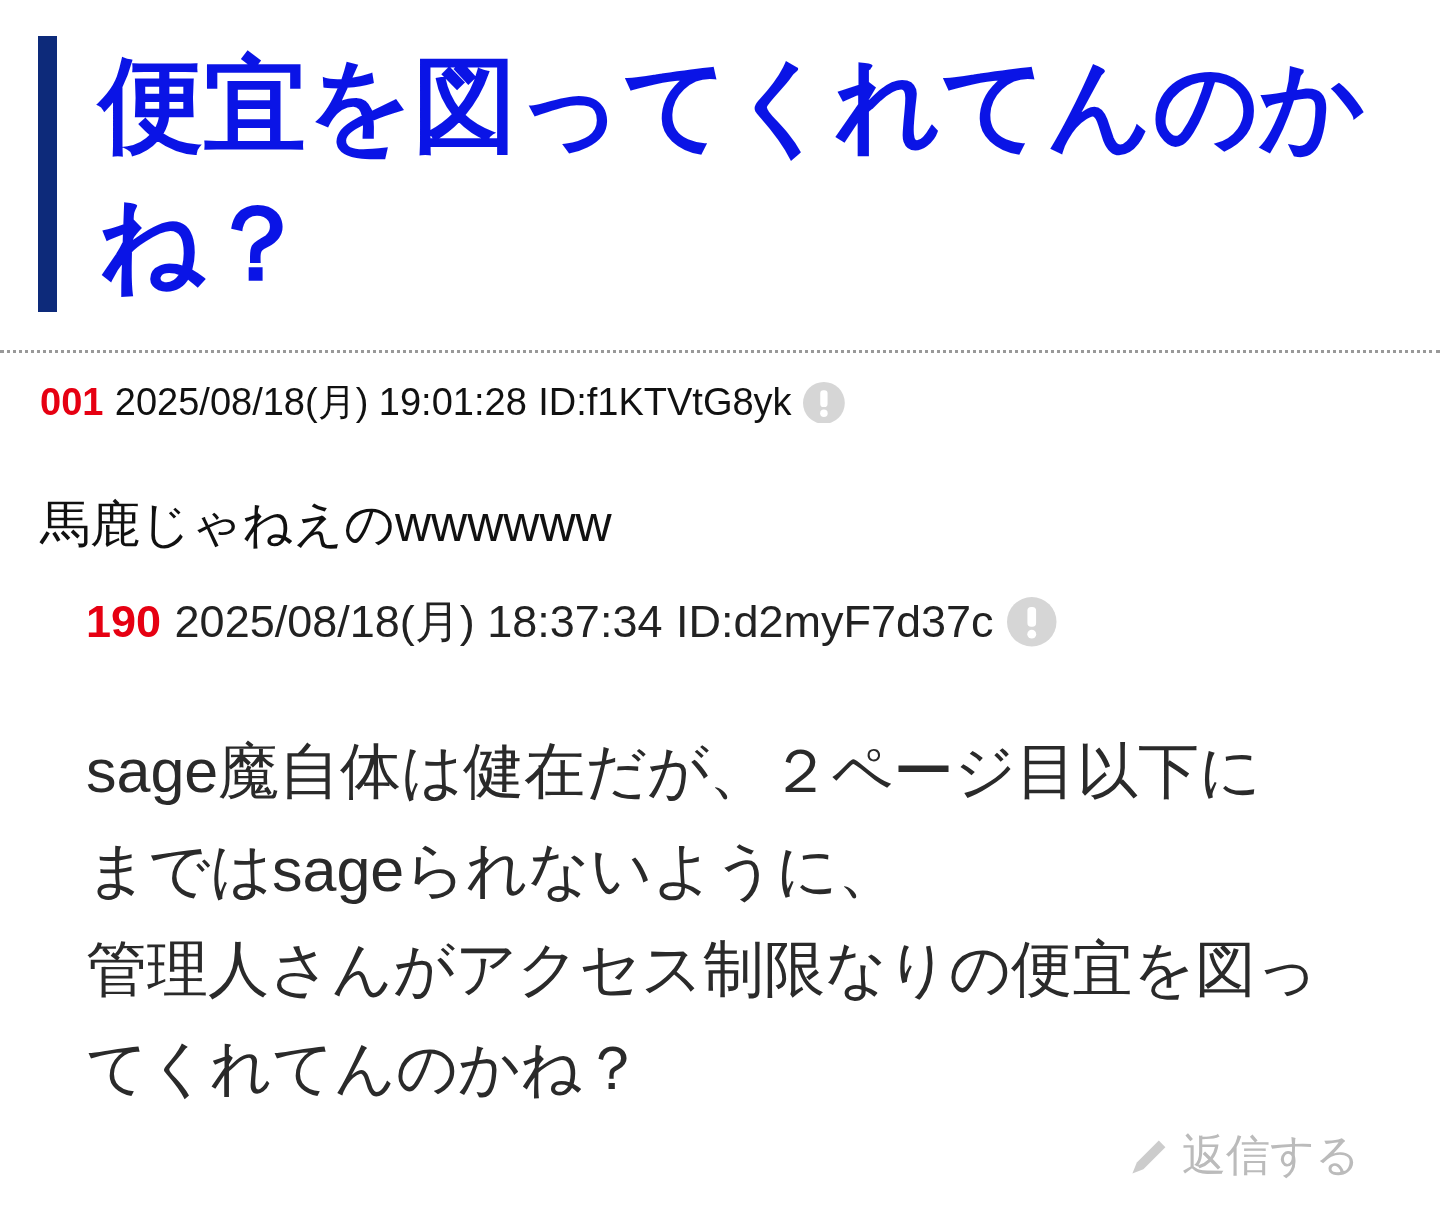 This screenshot has height=1216, width=1440. What do you see at coordinates (124, 622) in the screenshot?
I see `post-number: 190` at bounding box center [124, 622].